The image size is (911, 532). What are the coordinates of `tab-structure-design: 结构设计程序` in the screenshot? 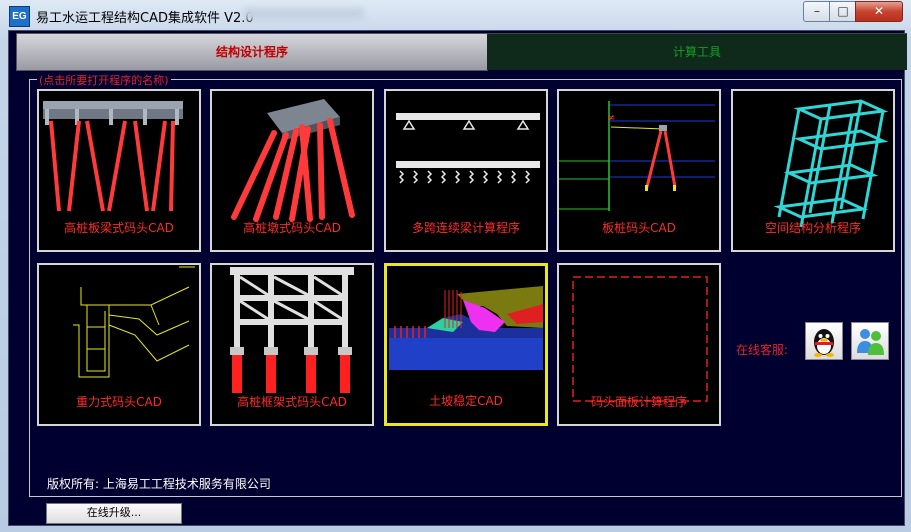 It's located at (252, 52).